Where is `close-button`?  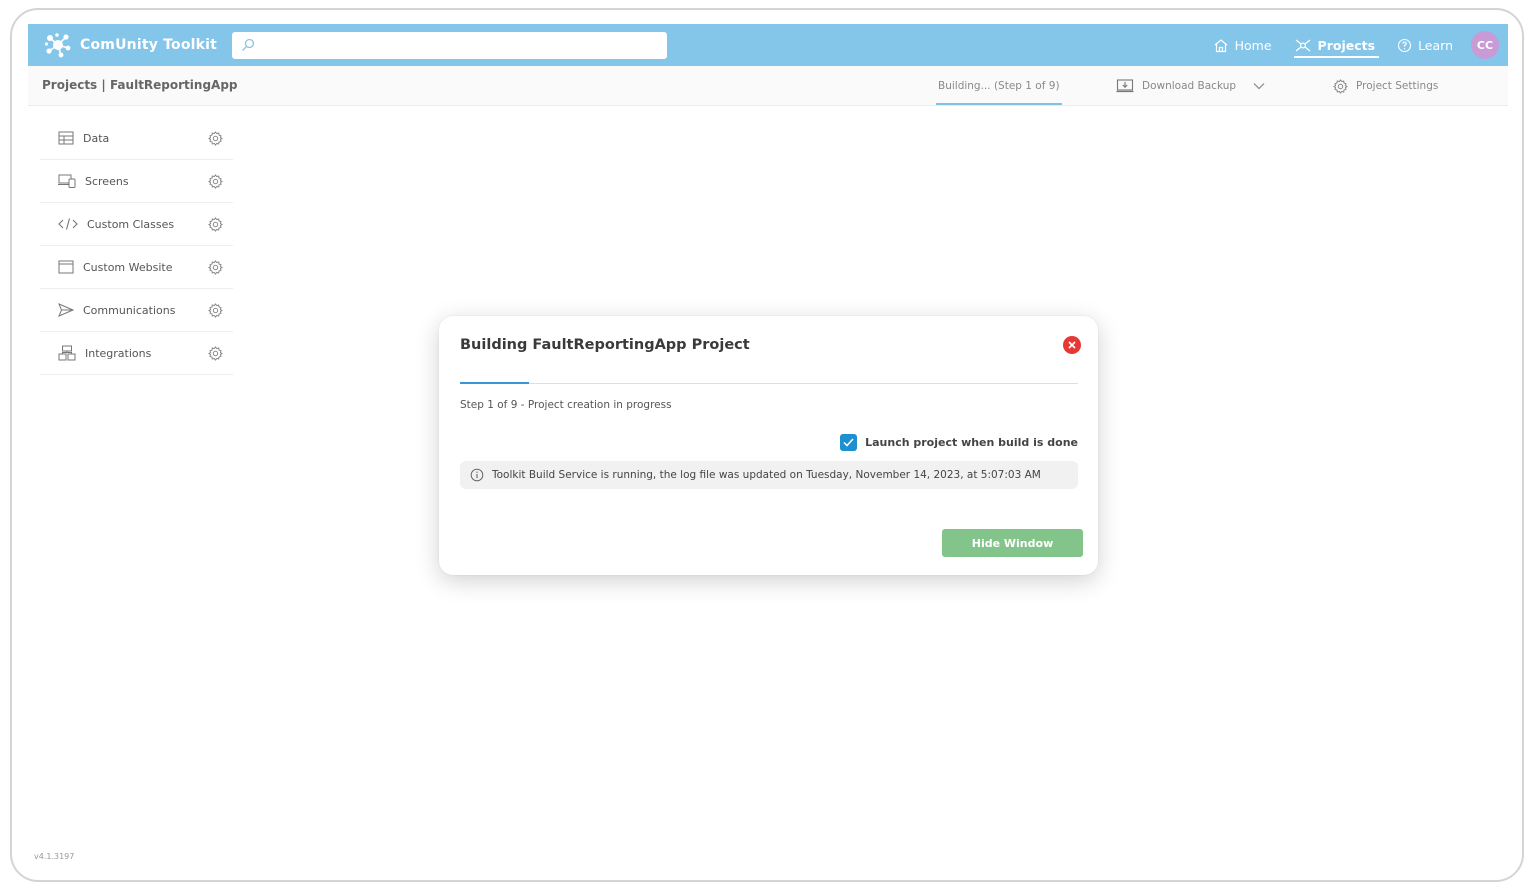
close-button is located at coordinates (1072, 345).